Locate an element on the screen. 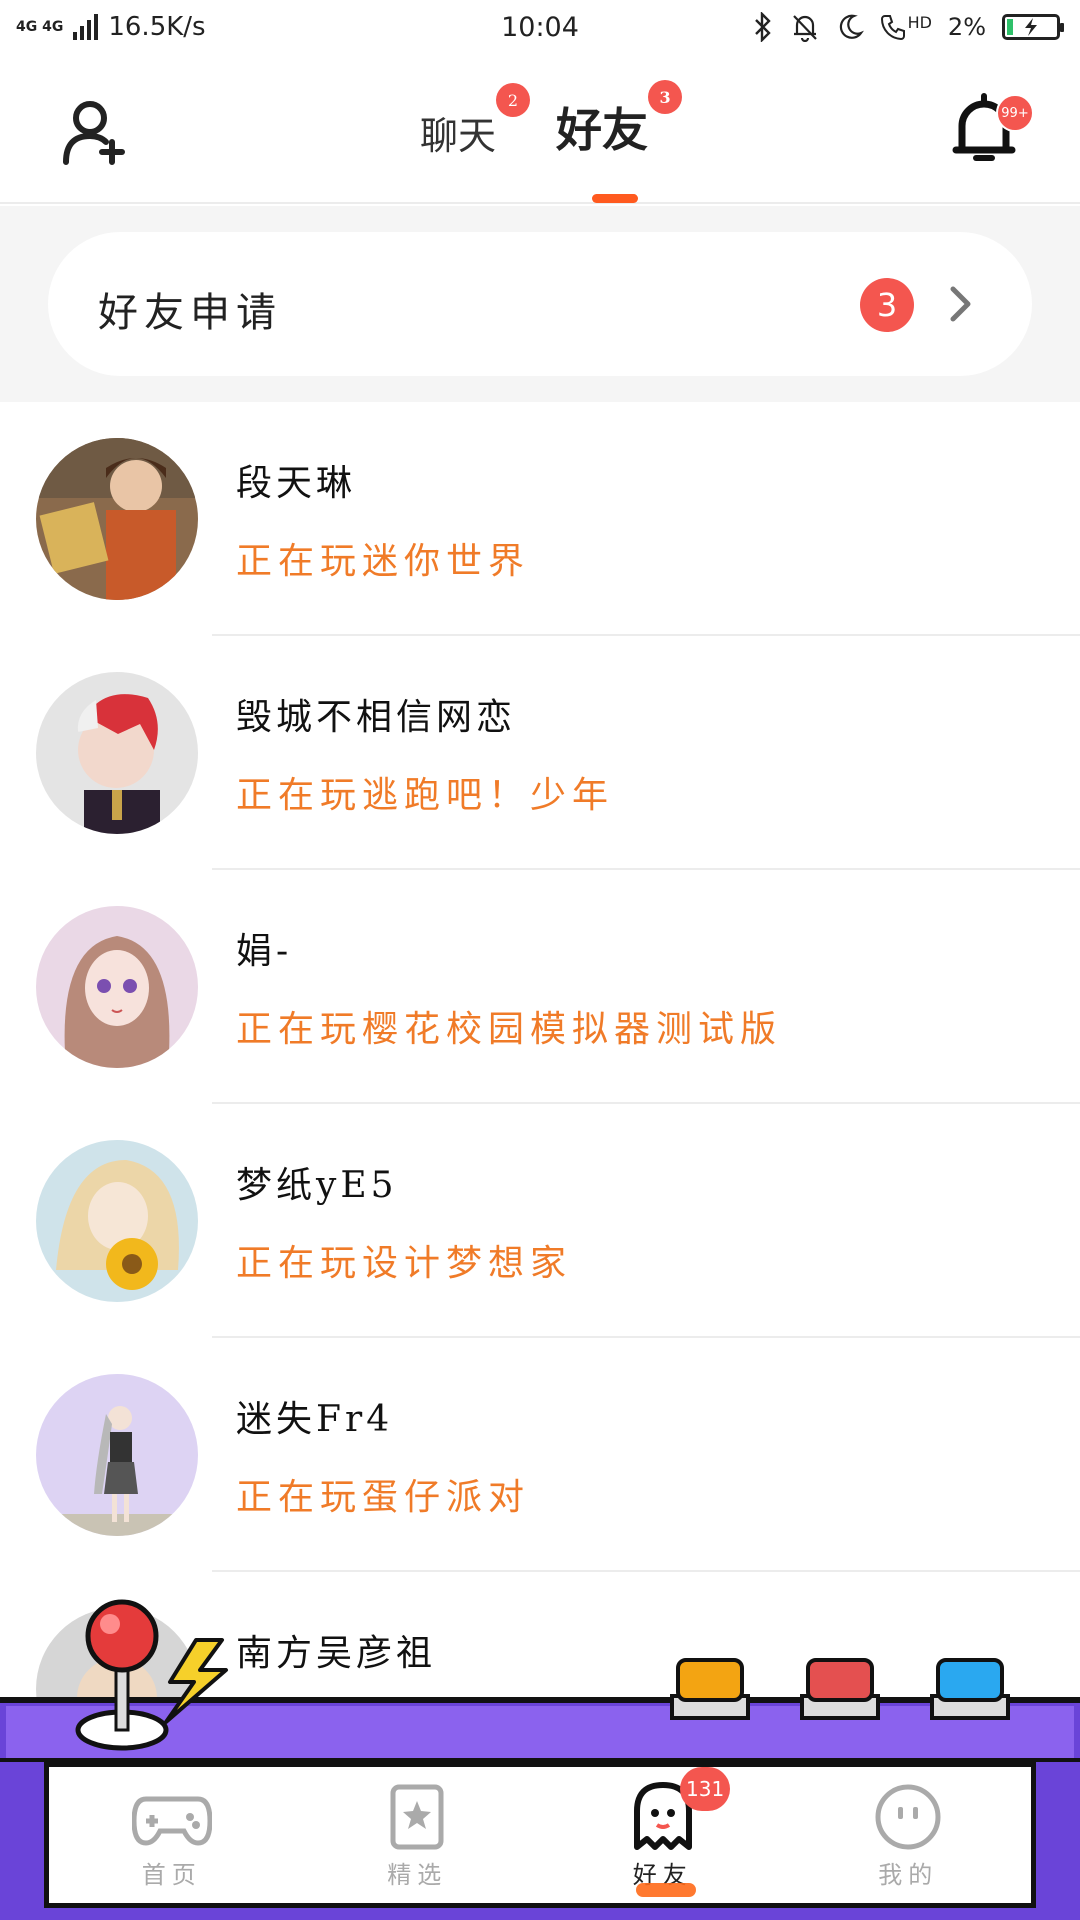  nav-friends: 131 好友 is located at coordinates (663, 1835).